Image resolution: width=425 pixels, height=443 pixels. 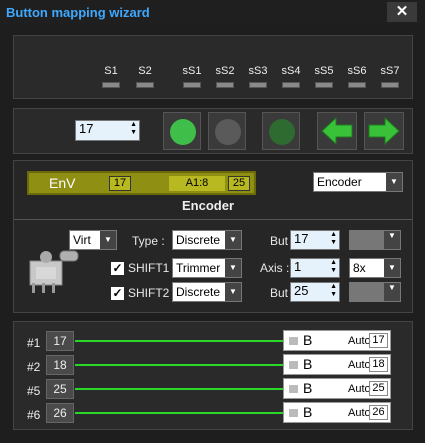 What do you see at coordinates (212, 13) in the screenshot?
I see `title-bar: Button mapping wizard ✕` at bounding box center [212, 13].